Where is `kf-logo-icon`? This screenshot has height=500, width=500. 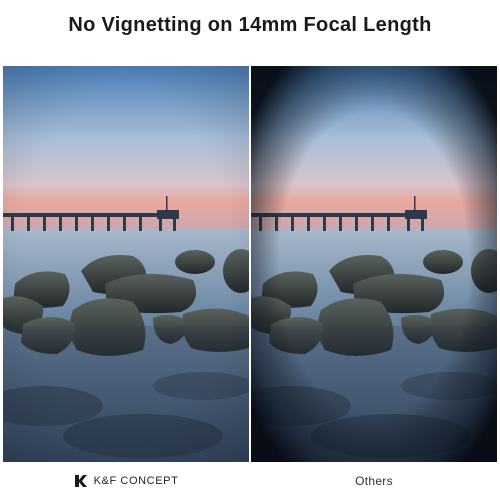
kf-logo-icon is located at coordinates (81, 481).